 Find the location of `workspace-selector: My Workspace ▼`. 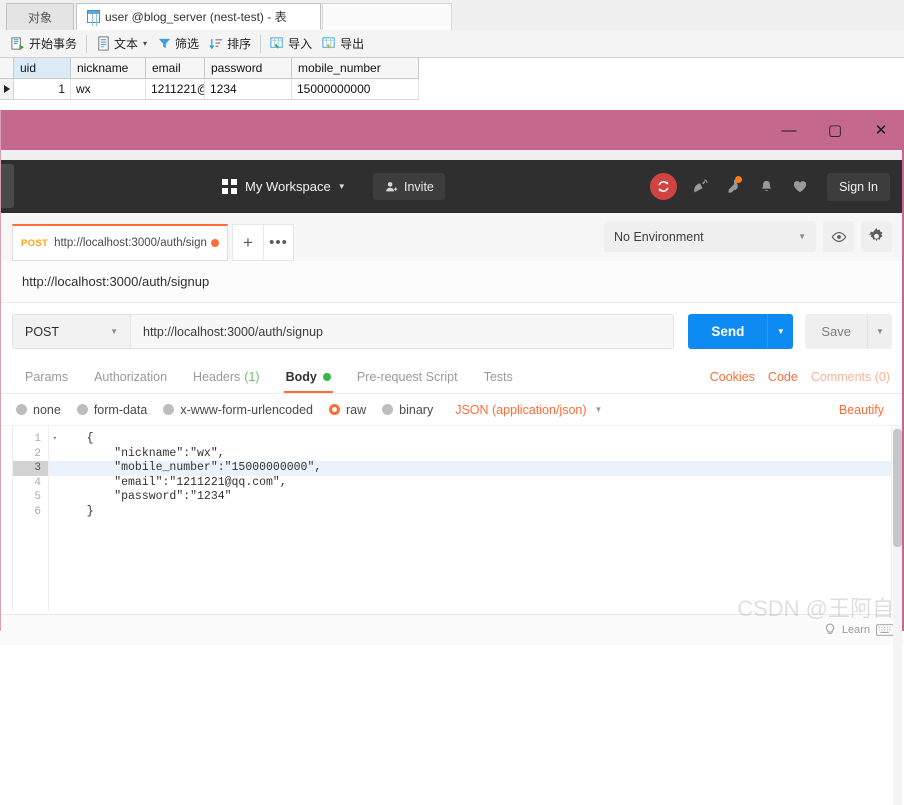

workspace-selector: My Workspace ▼ is located at coordinates (284, 186).